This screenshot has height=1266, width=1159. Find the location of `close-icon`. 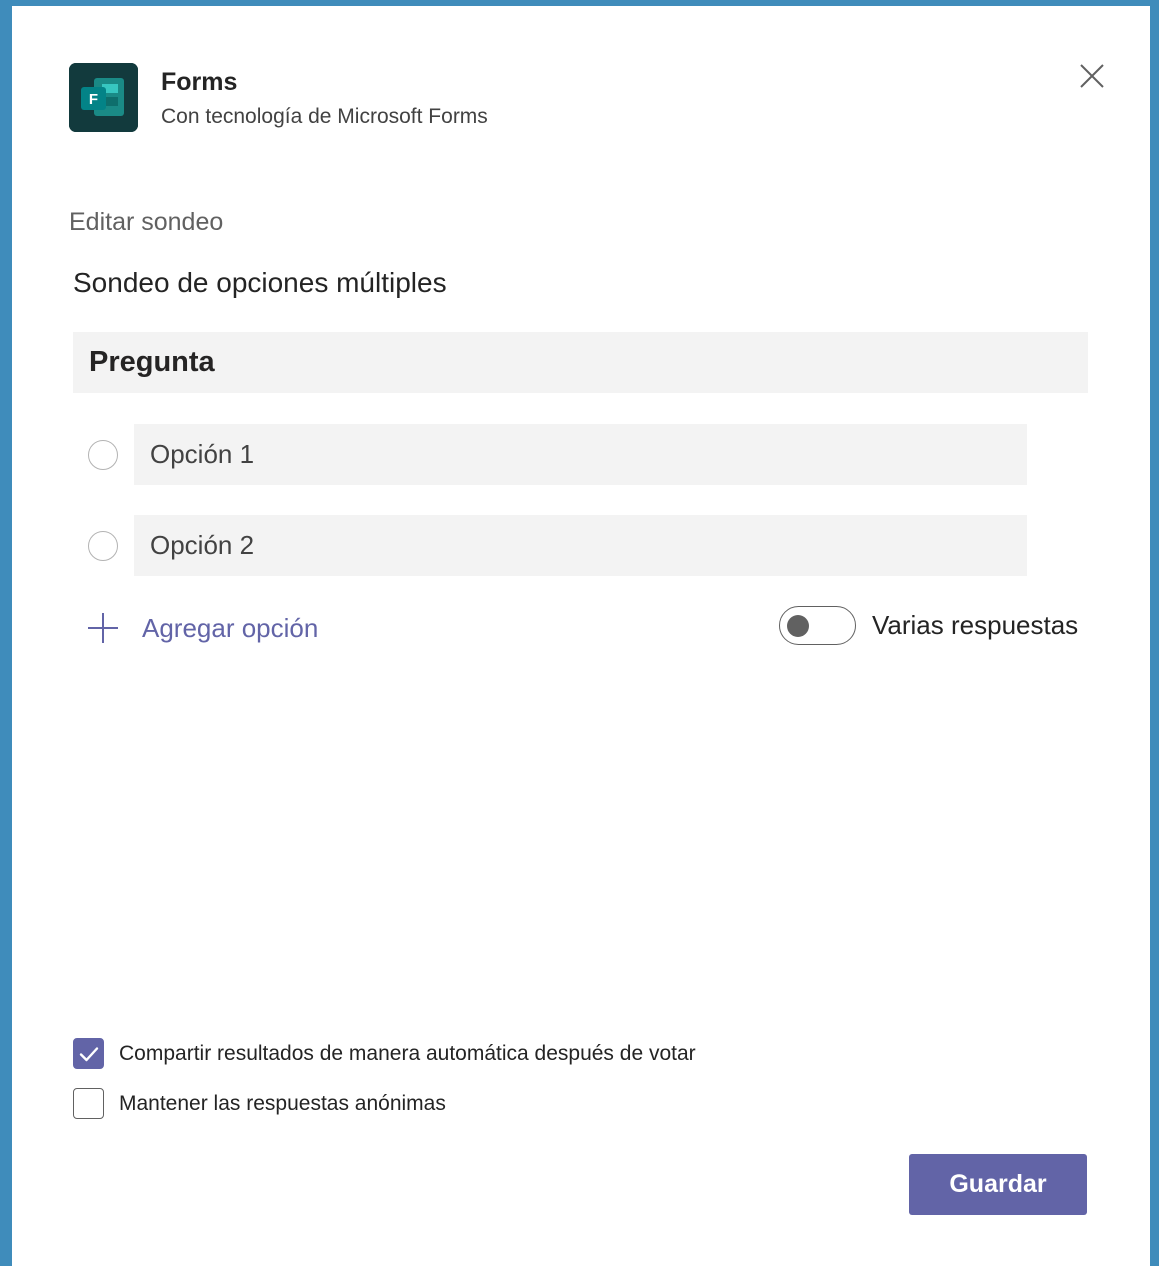

close-icon is located at coordinates (1092, 76).